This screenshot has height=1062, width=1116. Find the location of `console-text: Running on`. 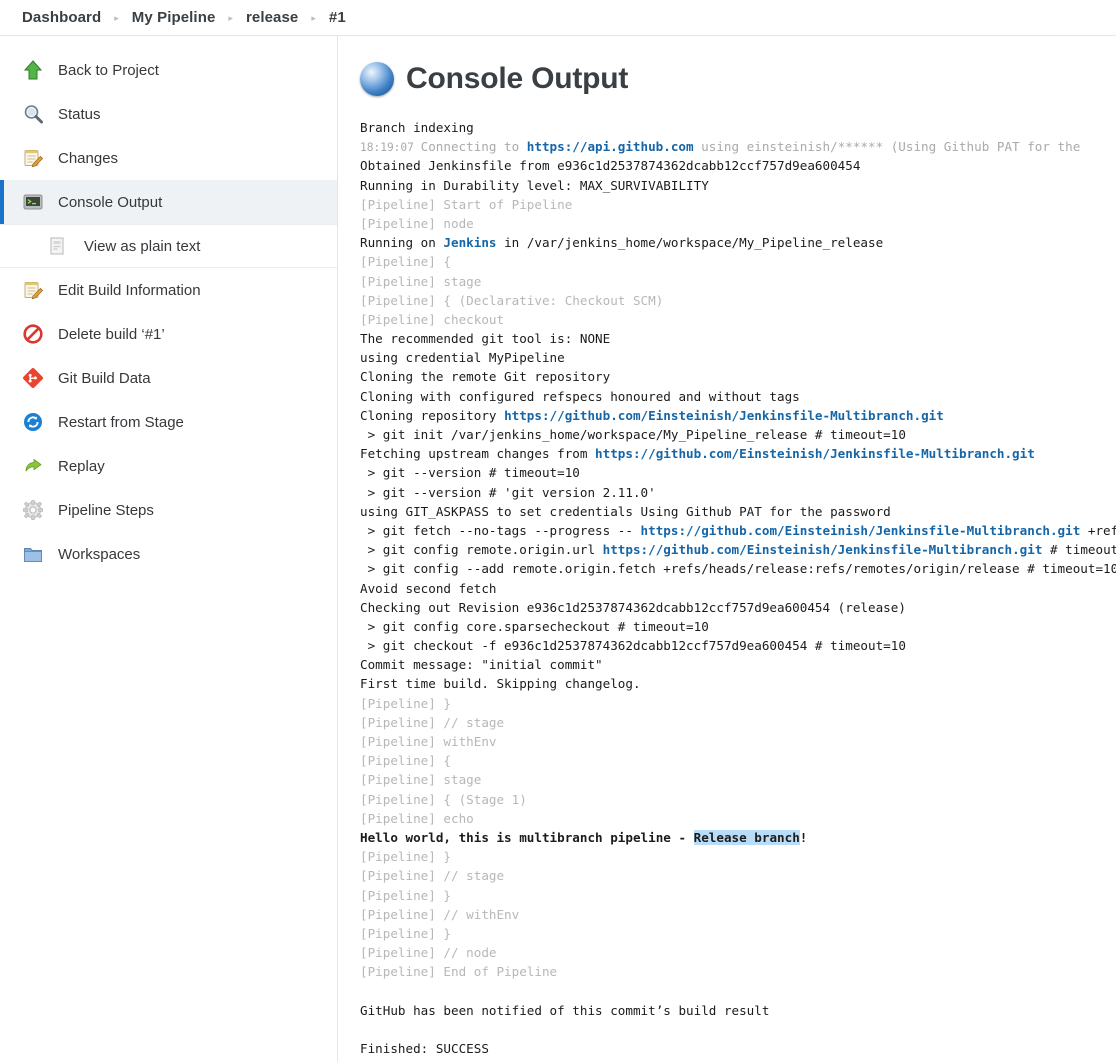

console-text: Running on is located at coordinates (402, 243).